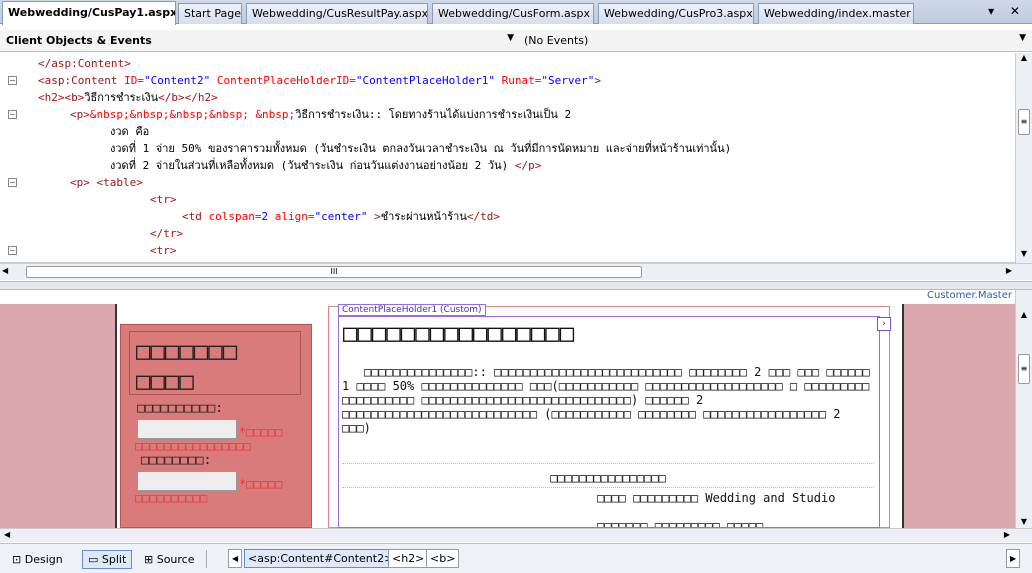 The width and height of the screenshot is (1032, 573). I want to click on tab-cusform: Webwedding/CusForm.aspx, so click(513, 13).